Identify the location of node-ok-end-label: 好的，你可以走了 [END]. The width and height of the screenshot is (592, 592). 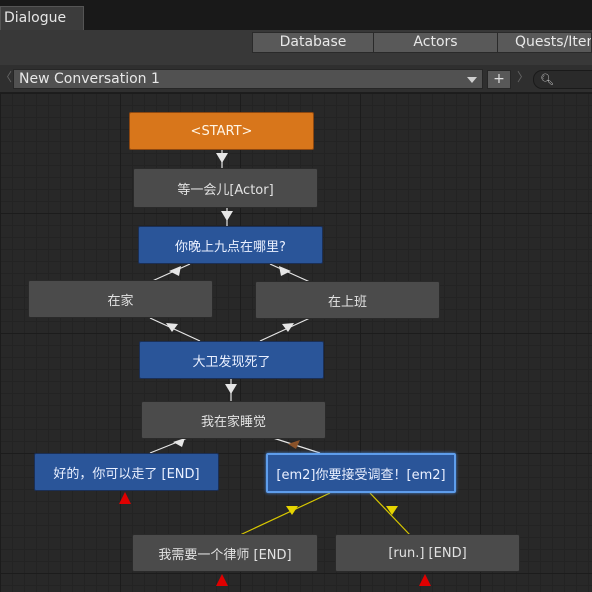
(126, 474).